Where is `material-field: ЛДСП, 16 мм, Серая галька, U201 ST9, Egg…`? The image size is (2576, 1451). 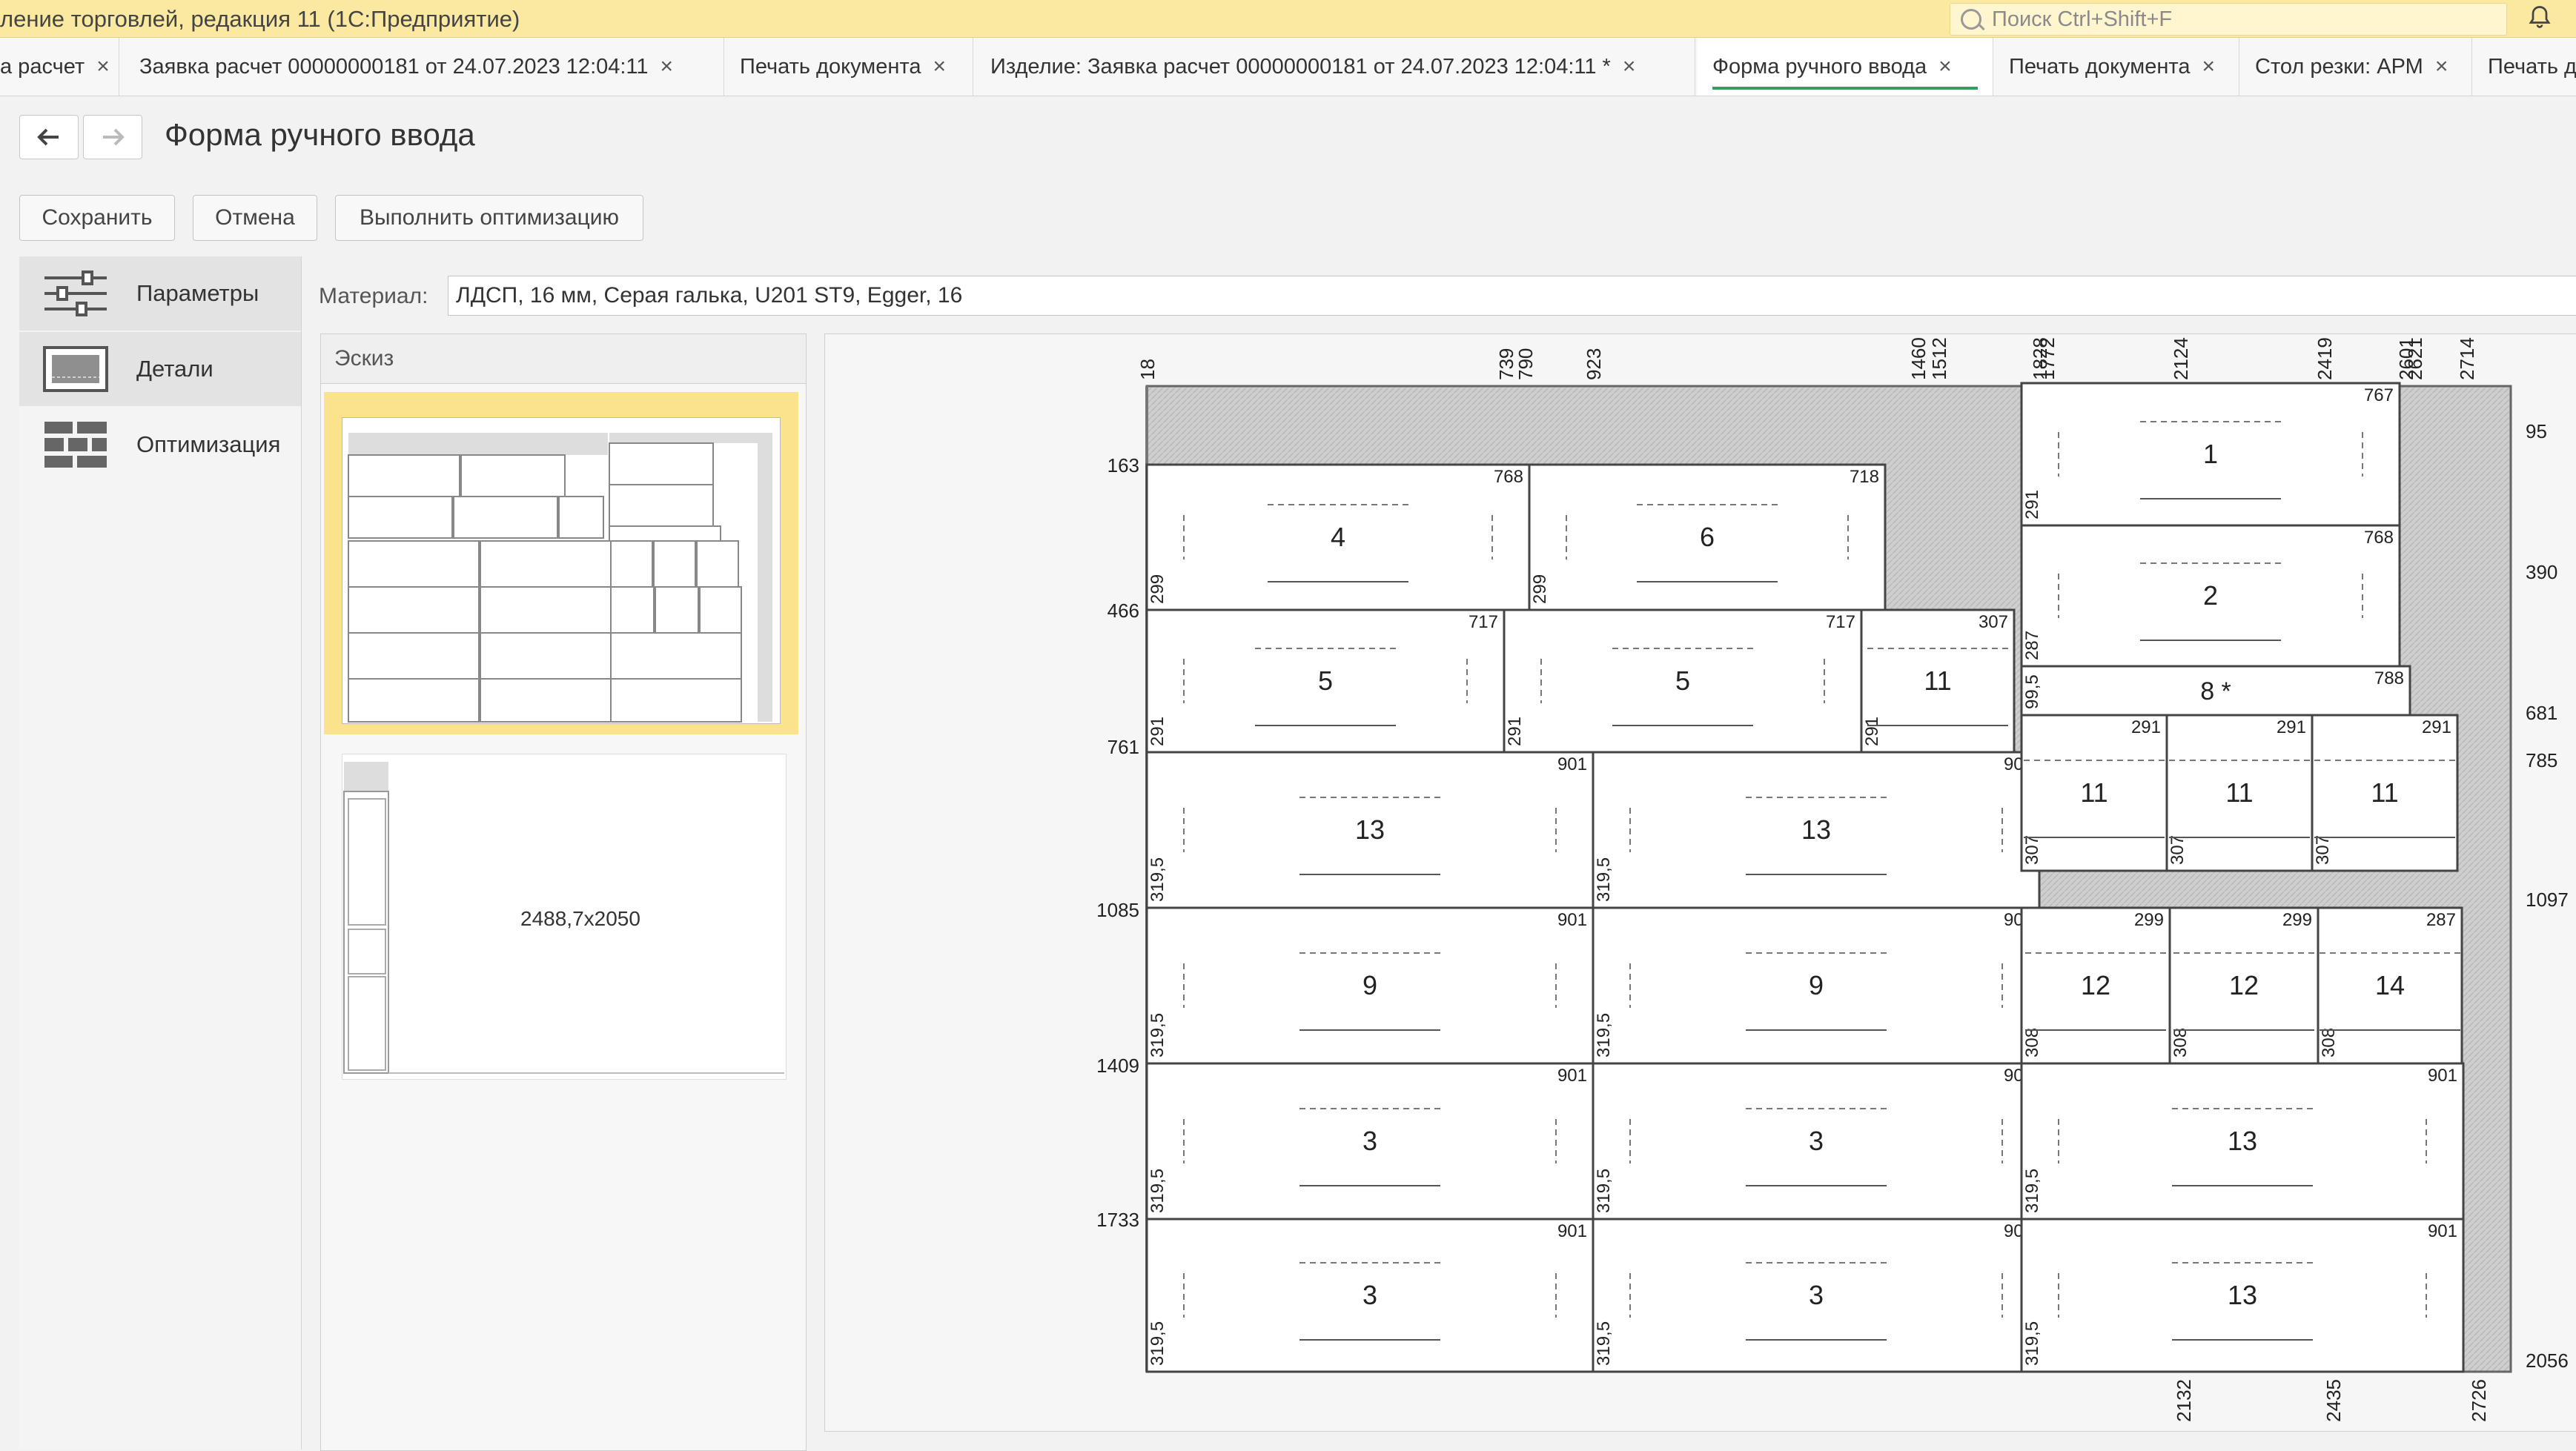 material-field: ЛДСП, 16 мм, Серая галька, U201 ST9, Egg… is located at coordinates (1512, 296).